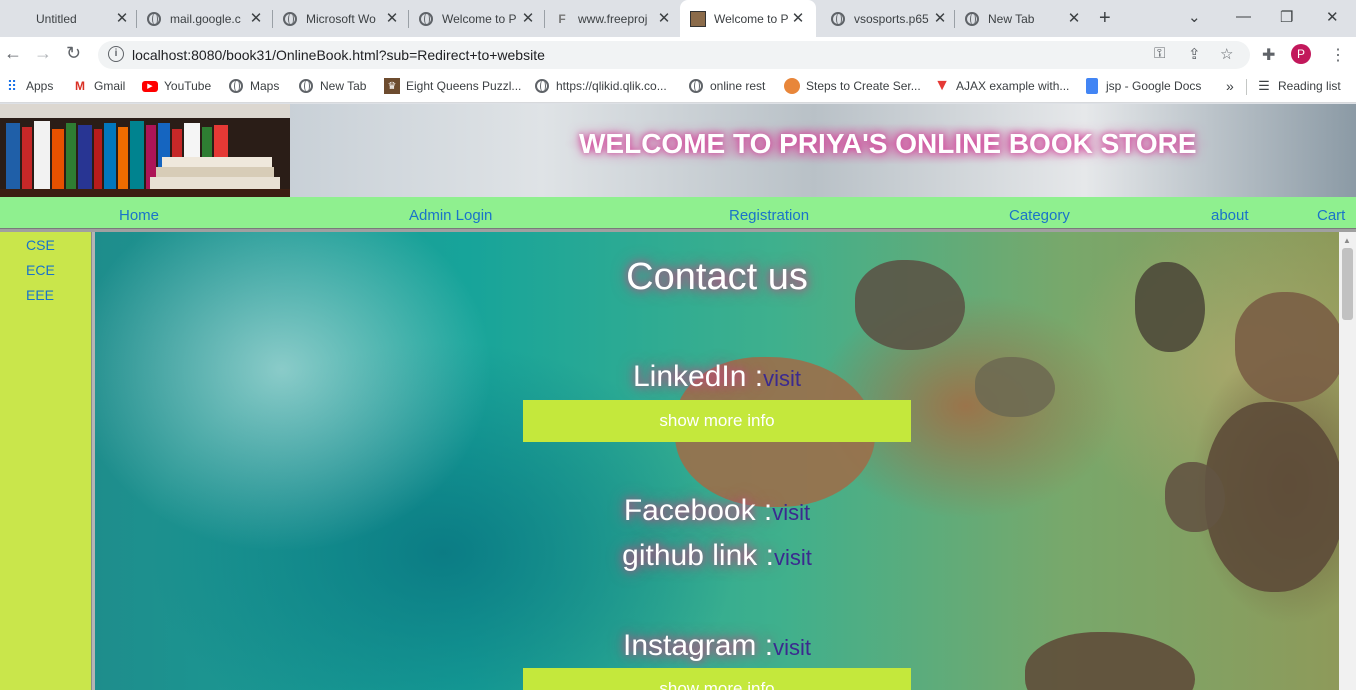 The height and width of the screenshot is (690, 1356). What do you see at coordinates (265, 86) in the screenshot?
I see `bookmark-label: Maps` at bounding box center [265, 86].